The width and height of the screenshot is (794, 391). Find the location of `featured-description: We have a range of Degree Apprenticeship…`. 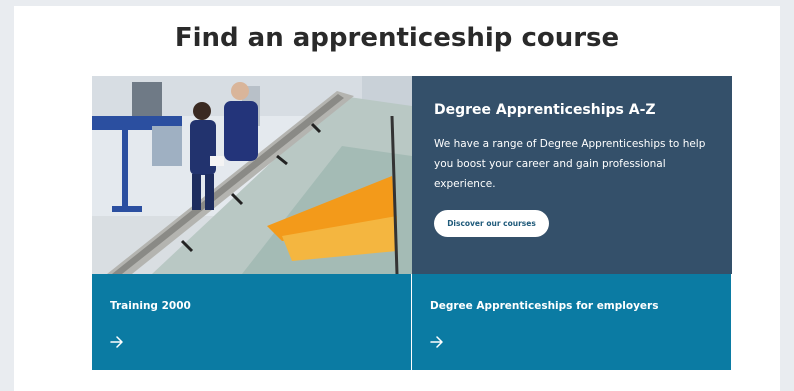

featured-description: We have a range of Degree Apprenticeship… is located at coordinates (570, 164).